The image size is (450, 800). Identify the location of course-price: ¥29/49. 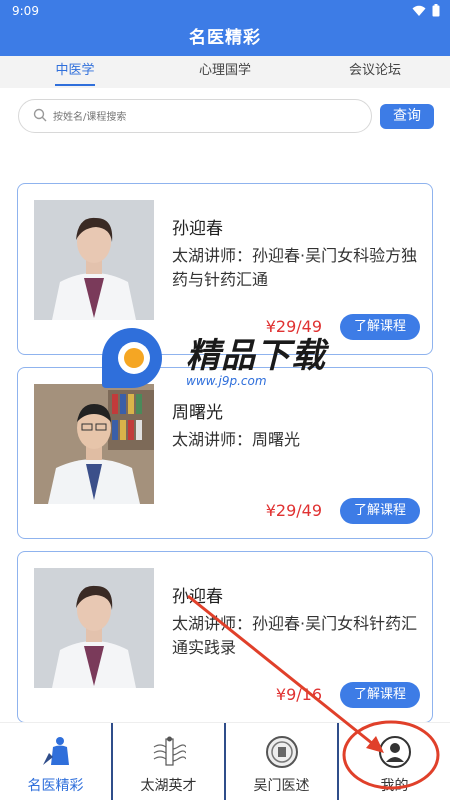
(293, 510).